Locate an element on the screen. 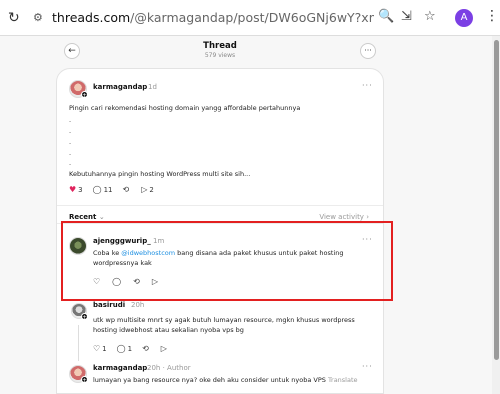 Image resolution: width=500 pixels, height=394 pixels. reload-icon: ↻ is located at coordinates (14, 18).